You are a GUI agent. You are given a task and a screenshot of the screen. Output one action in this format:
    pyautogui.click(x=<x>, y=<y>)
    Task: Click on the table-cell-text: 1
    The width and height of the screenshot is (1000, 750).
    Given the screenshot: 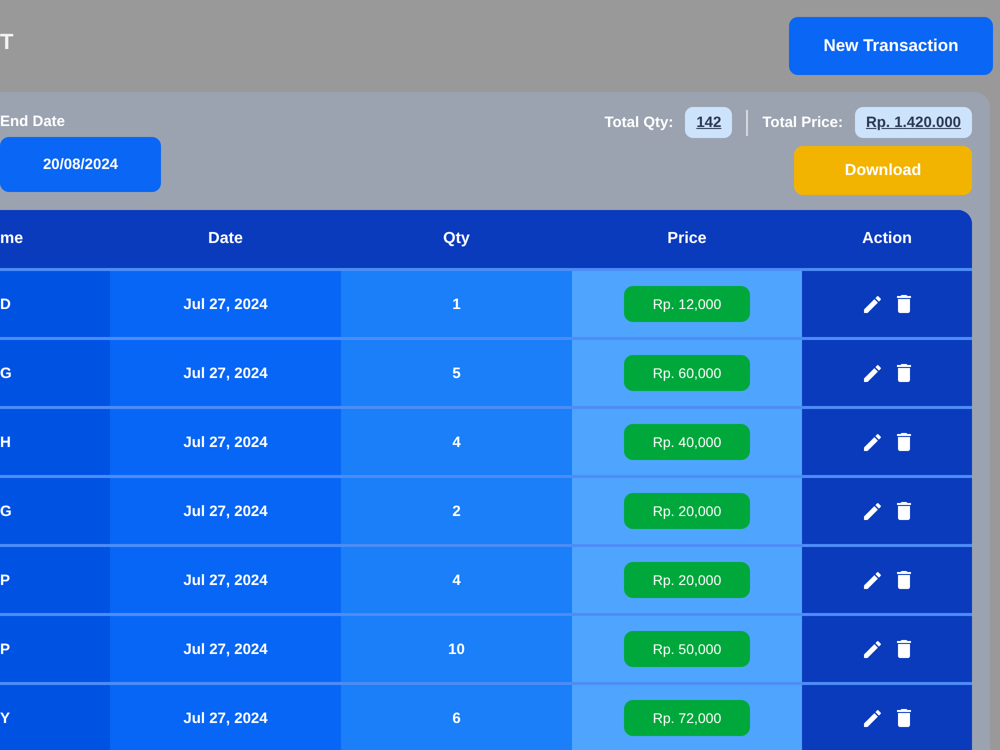 What is the action you would take?
    pyautogui.click(x=456, y=304)
    